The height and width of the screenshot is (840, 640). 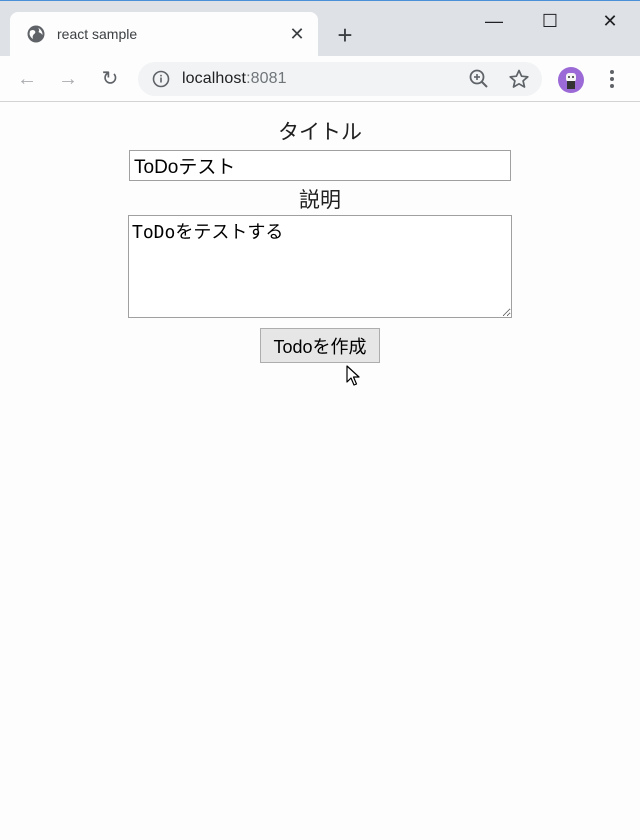 I want to click on avatar, so click(x=571, y=80).